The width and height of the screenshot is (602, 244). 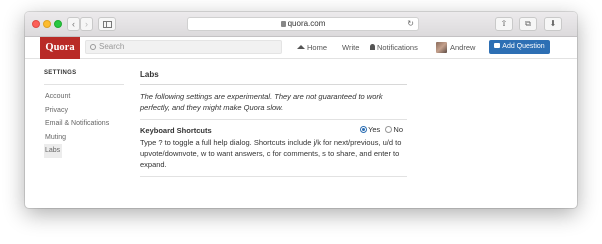 I want to click on share-button: ⇧, so click(x=504, y=24).